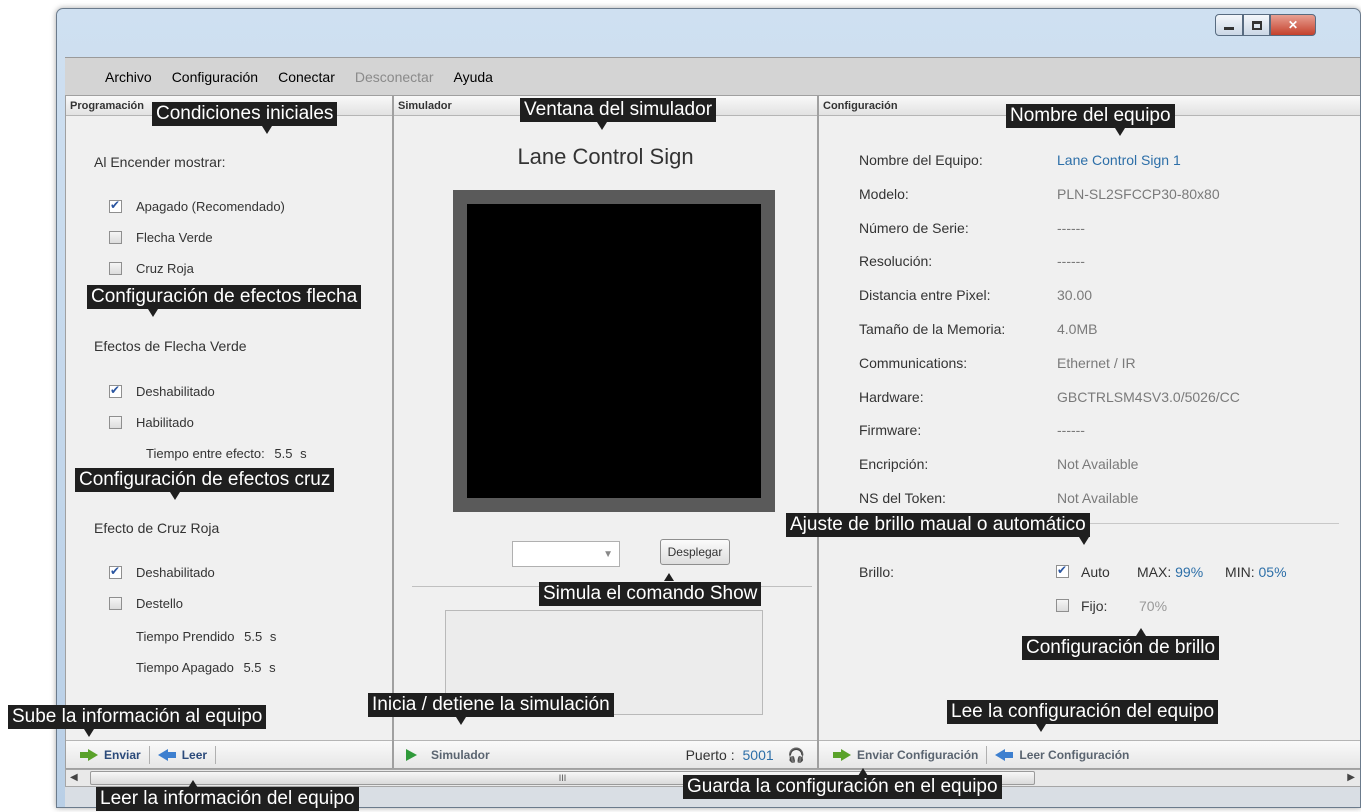 This screenshot has height=812, width=1361. Describe the element at coordinates (710, 755) in the screenshot. I see `puerto-label: Puerto :` at that location.